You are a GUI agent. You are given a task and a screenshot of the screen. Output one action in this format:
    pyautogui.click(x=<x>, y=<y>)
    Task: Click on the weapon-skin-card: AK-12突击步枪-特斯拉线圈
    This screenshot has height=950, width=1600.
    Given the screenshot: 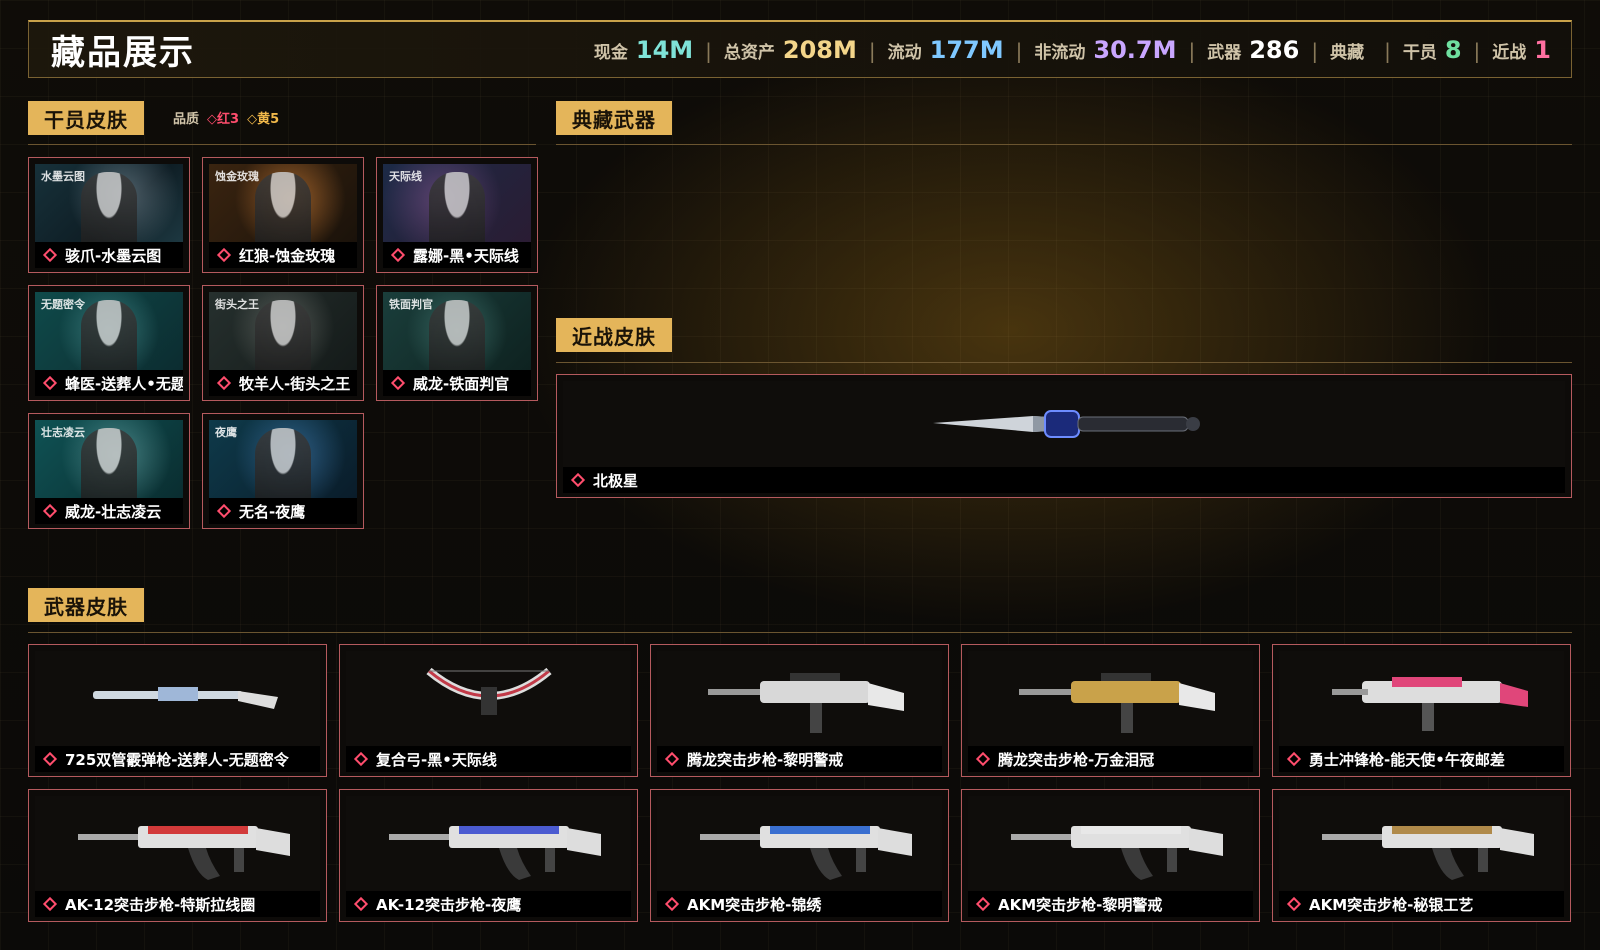 What is the action you would take?
    pyautogui.click(x=177, y=855)
    